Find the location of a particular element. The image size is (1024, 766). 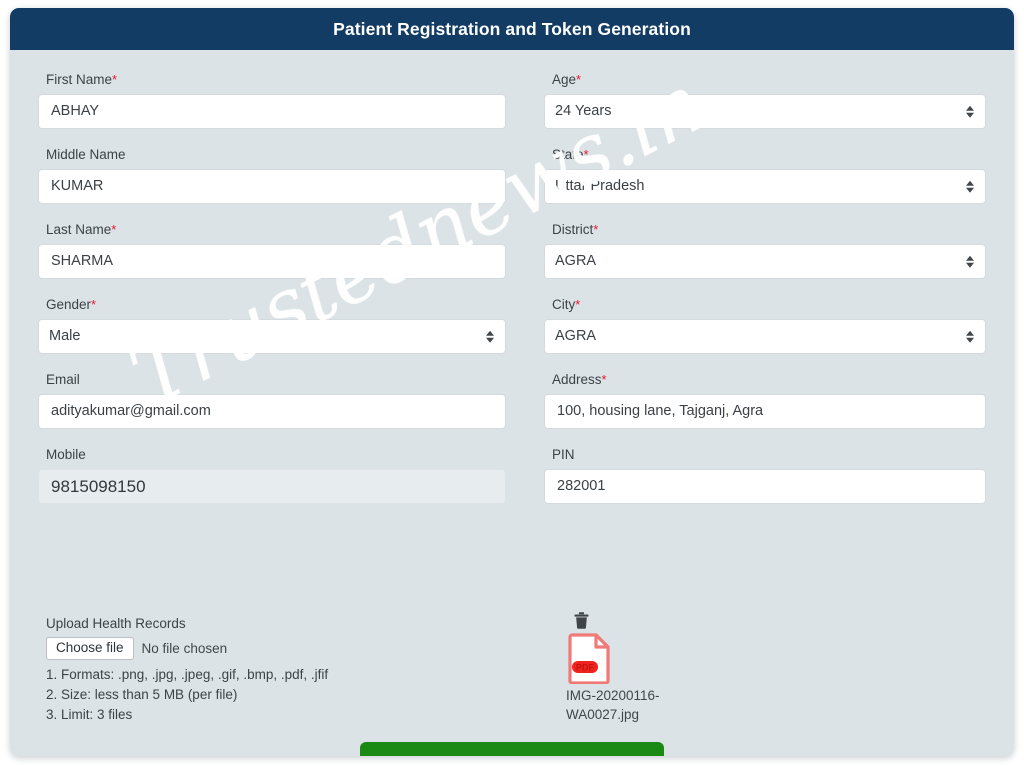

field-last-name: Last Name* SHARMA is located at coordinates (272, 250).